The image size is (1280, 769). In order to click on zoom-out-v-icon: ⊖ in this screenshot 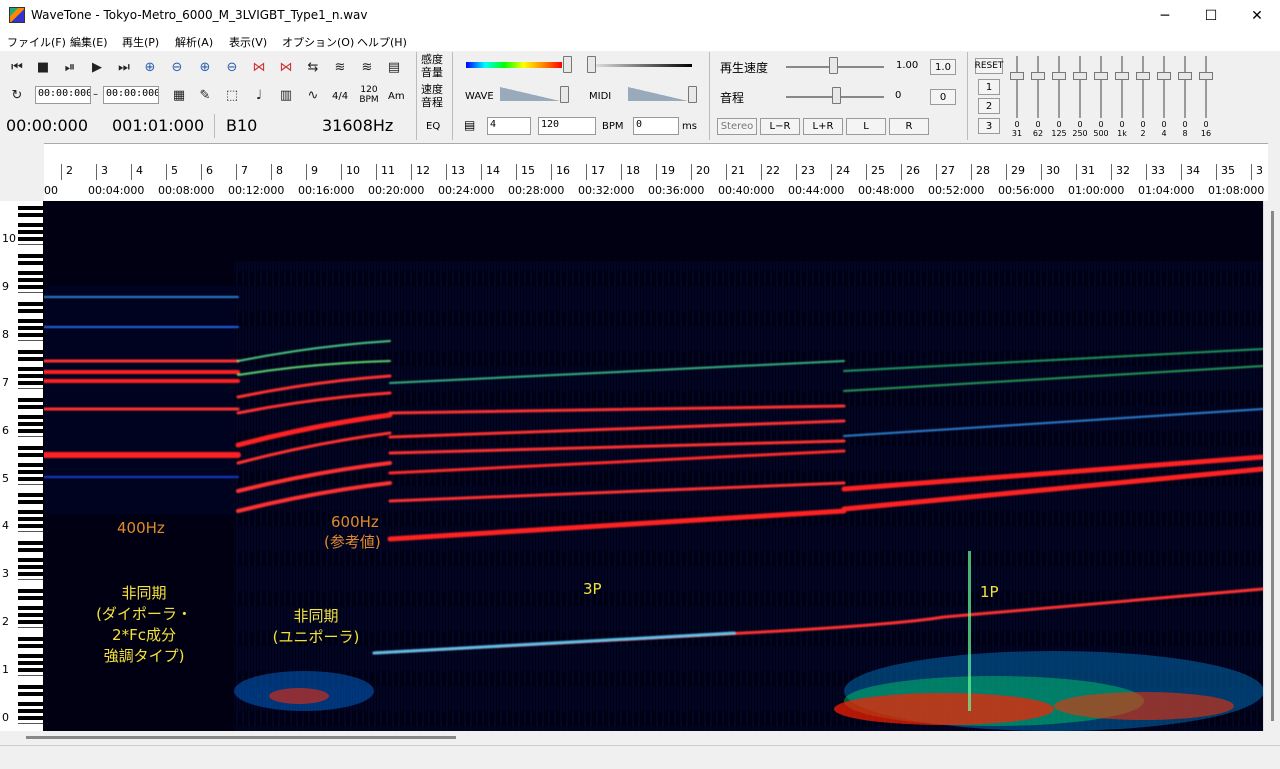, I will do `click(232, 67)`.